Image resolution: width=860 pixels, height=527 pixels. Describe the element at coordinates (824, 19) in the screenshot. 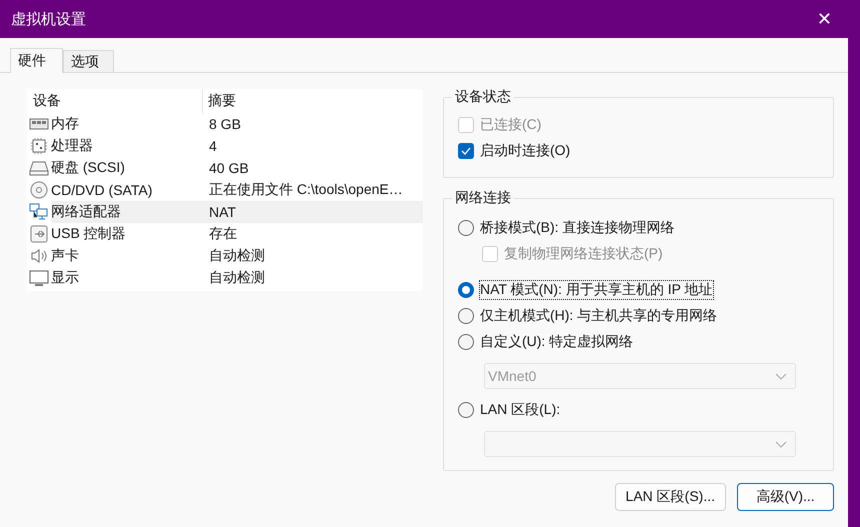

I see `close-button: ✕` at that location.